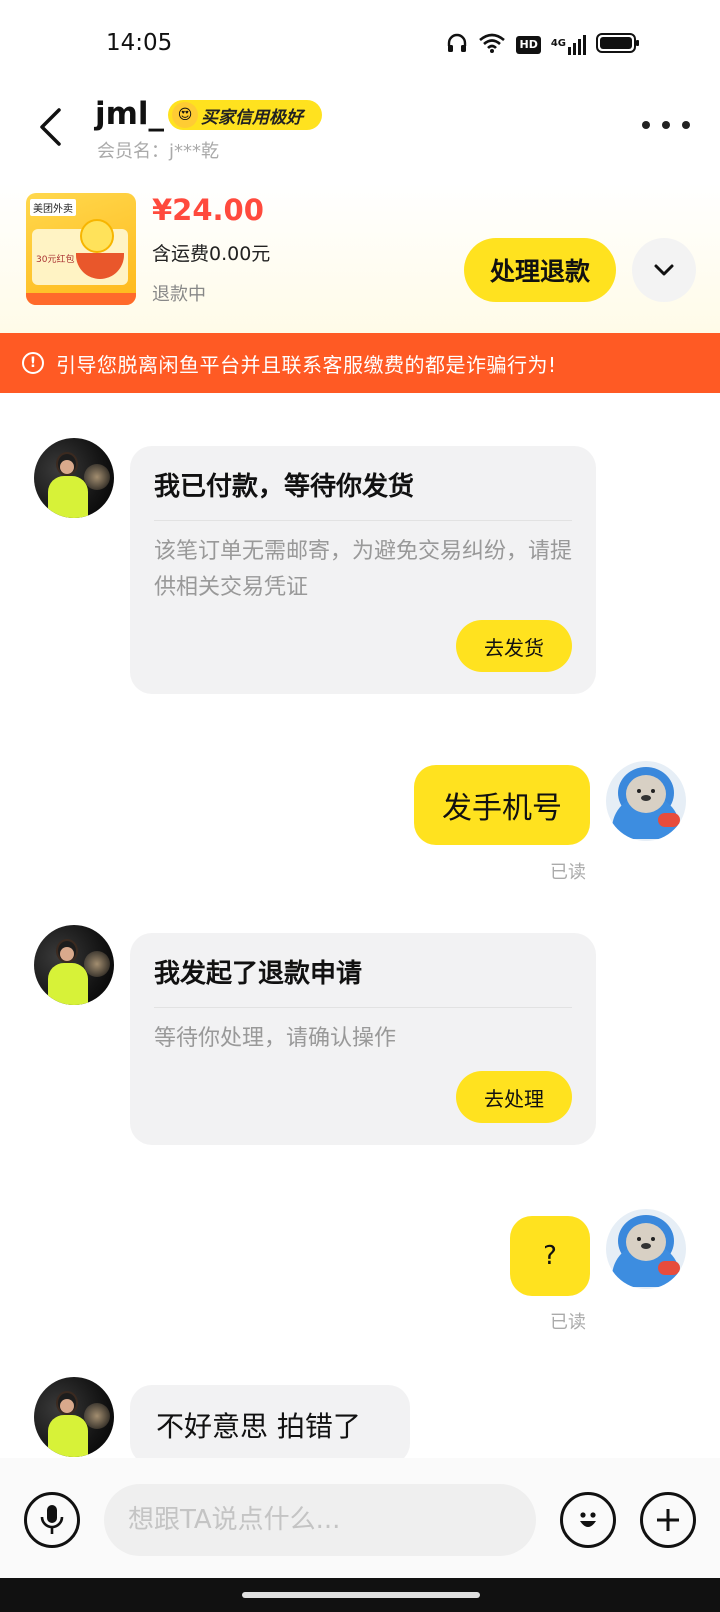 The height and width of the screenshot is (1612, 720). What do you see at coordinates (158, 151) in the screenshot?
I see `member-name: 会员名：j***乾` at bounding box center [158, 151].